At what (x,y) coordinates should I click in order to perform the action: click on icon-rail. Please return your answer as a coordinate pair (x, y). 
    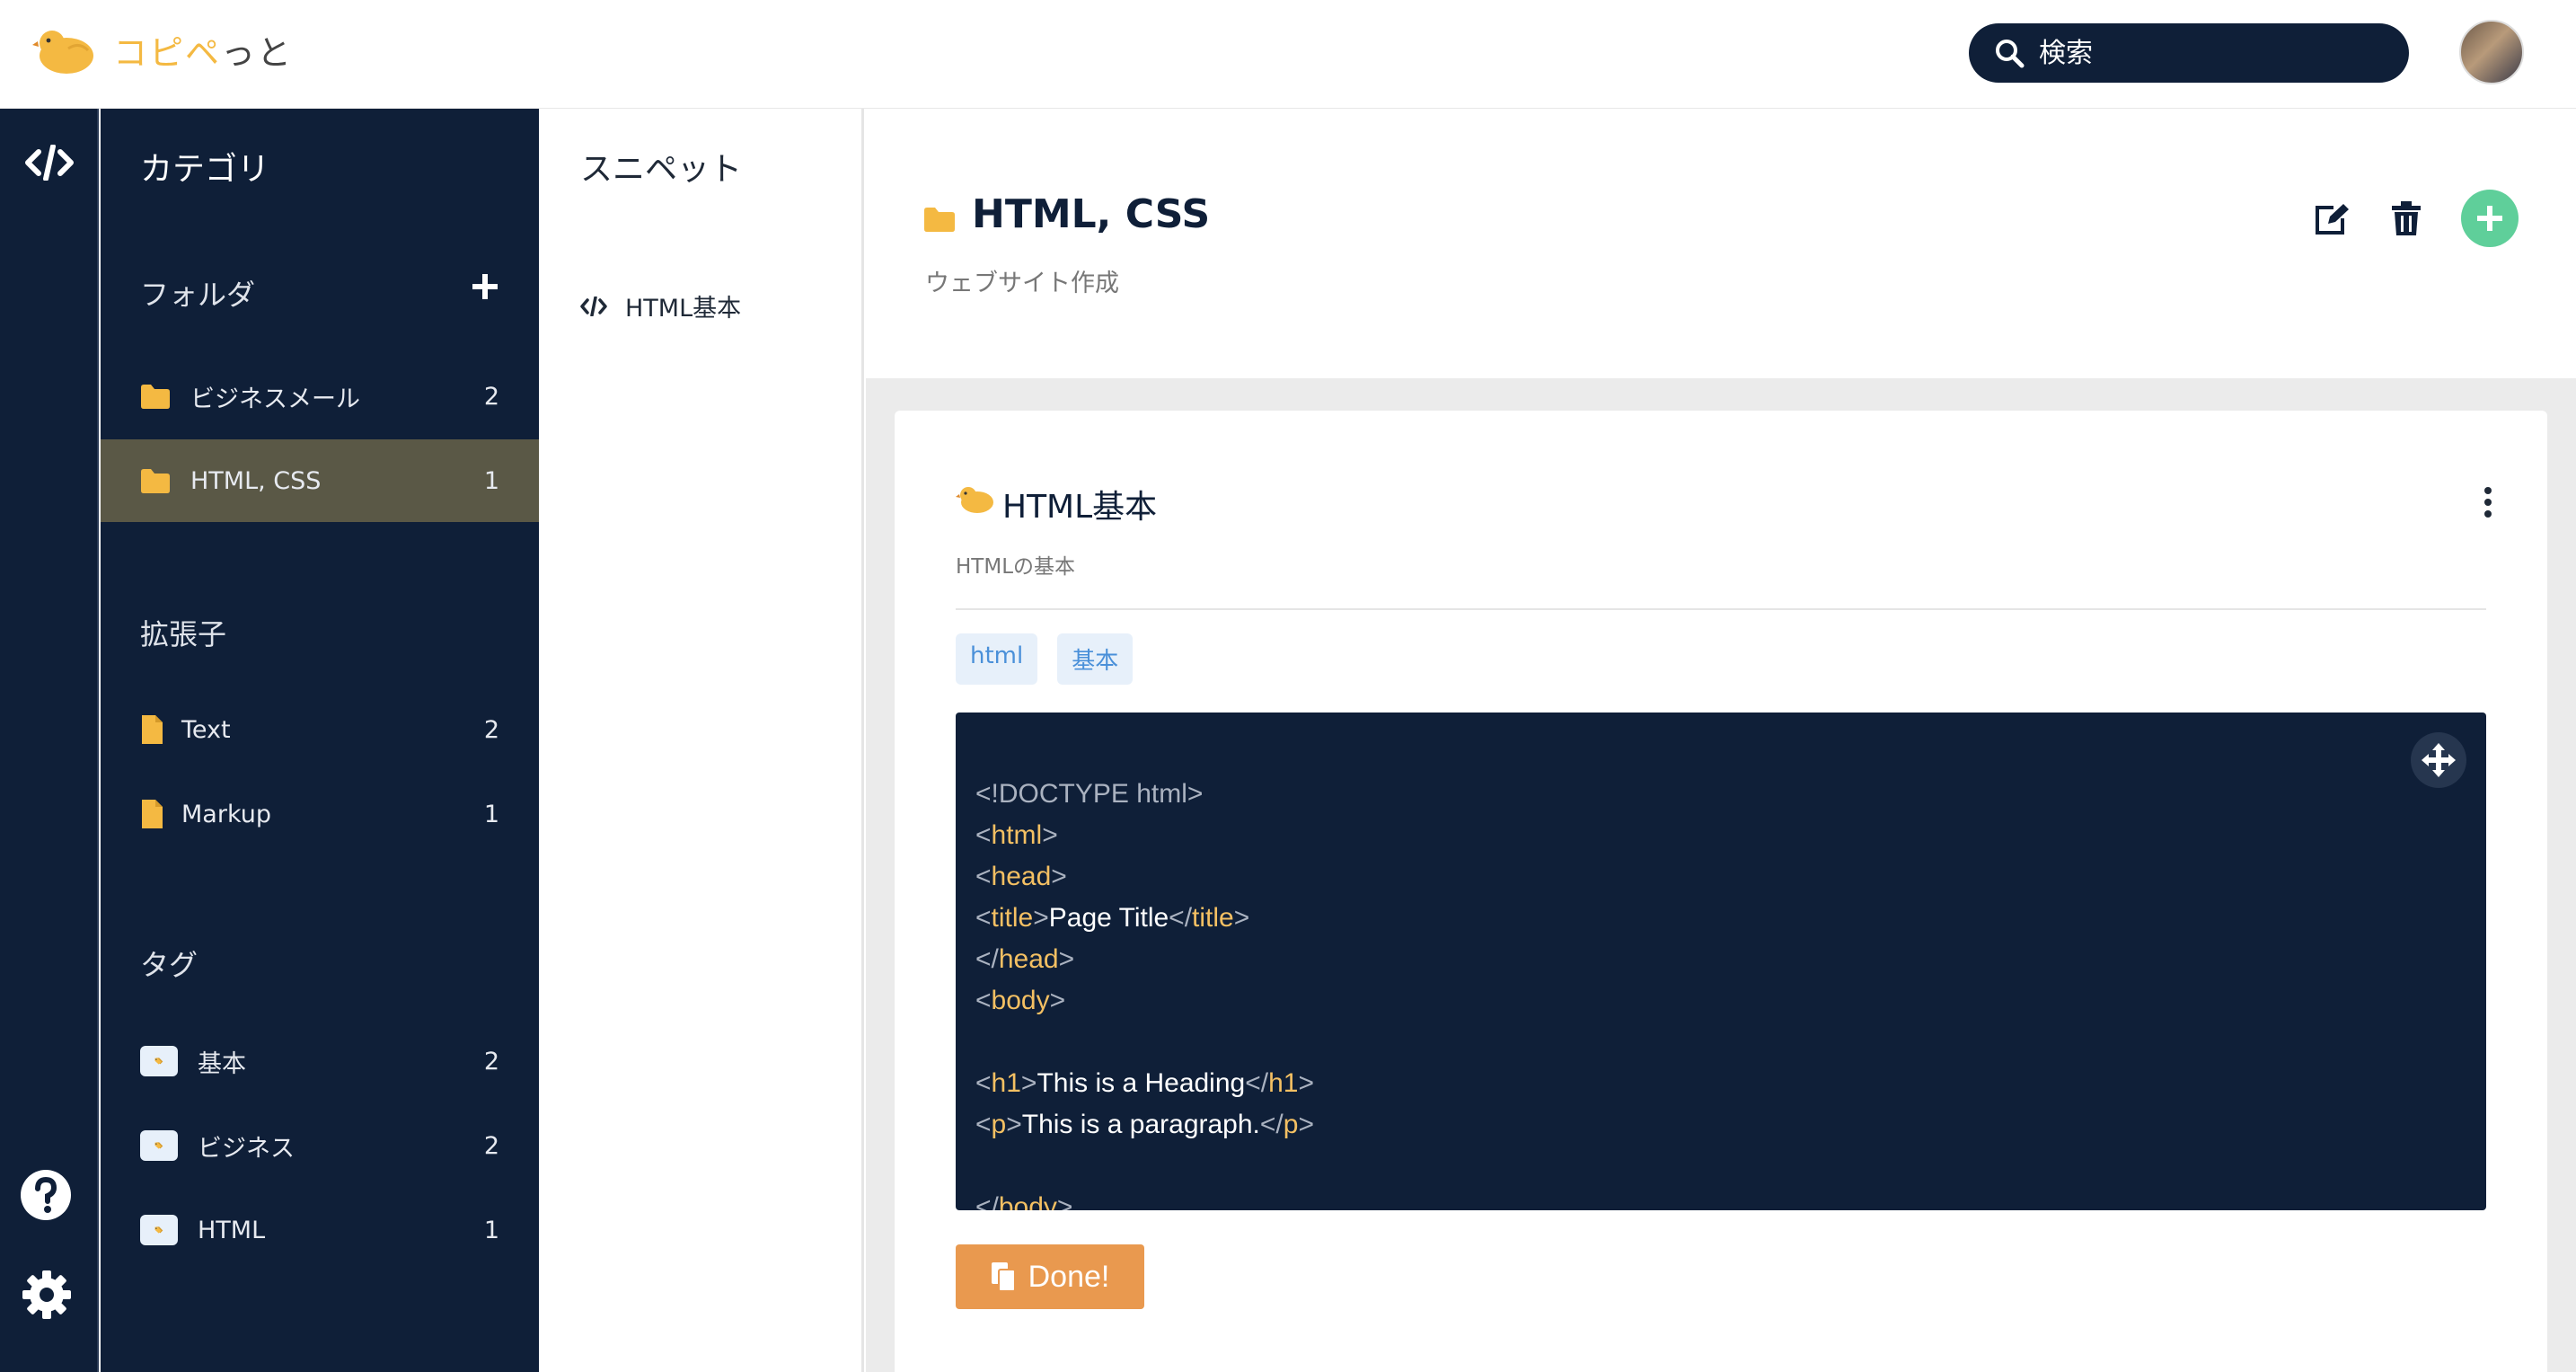
    Looking at the image, I should click on (49, 741).